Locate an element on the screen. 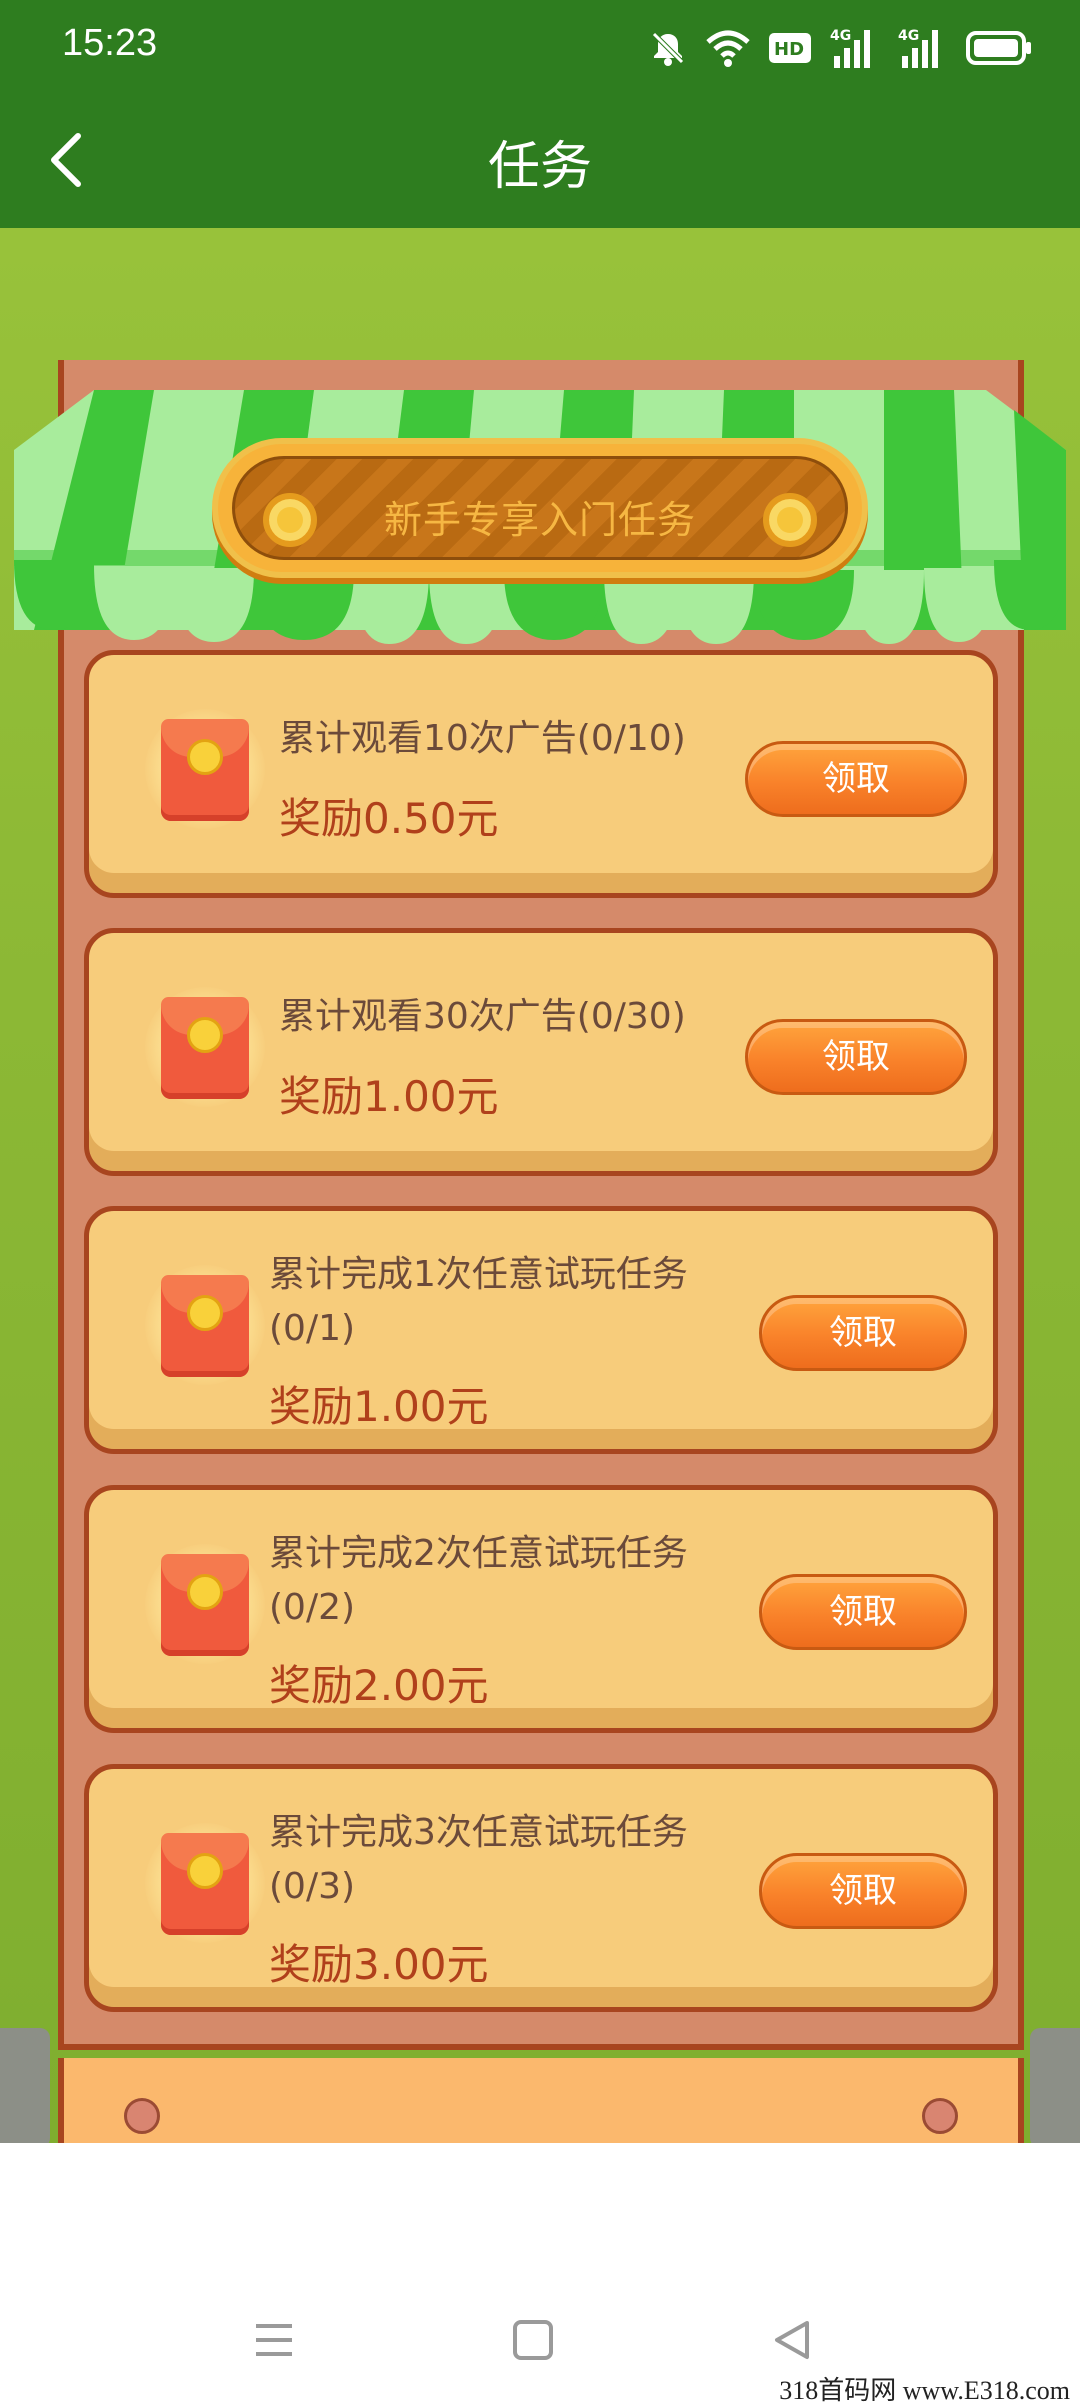 The width and height of the screenshot is (1080, 2408). wifi-icon is located at coordinates (728, 48).